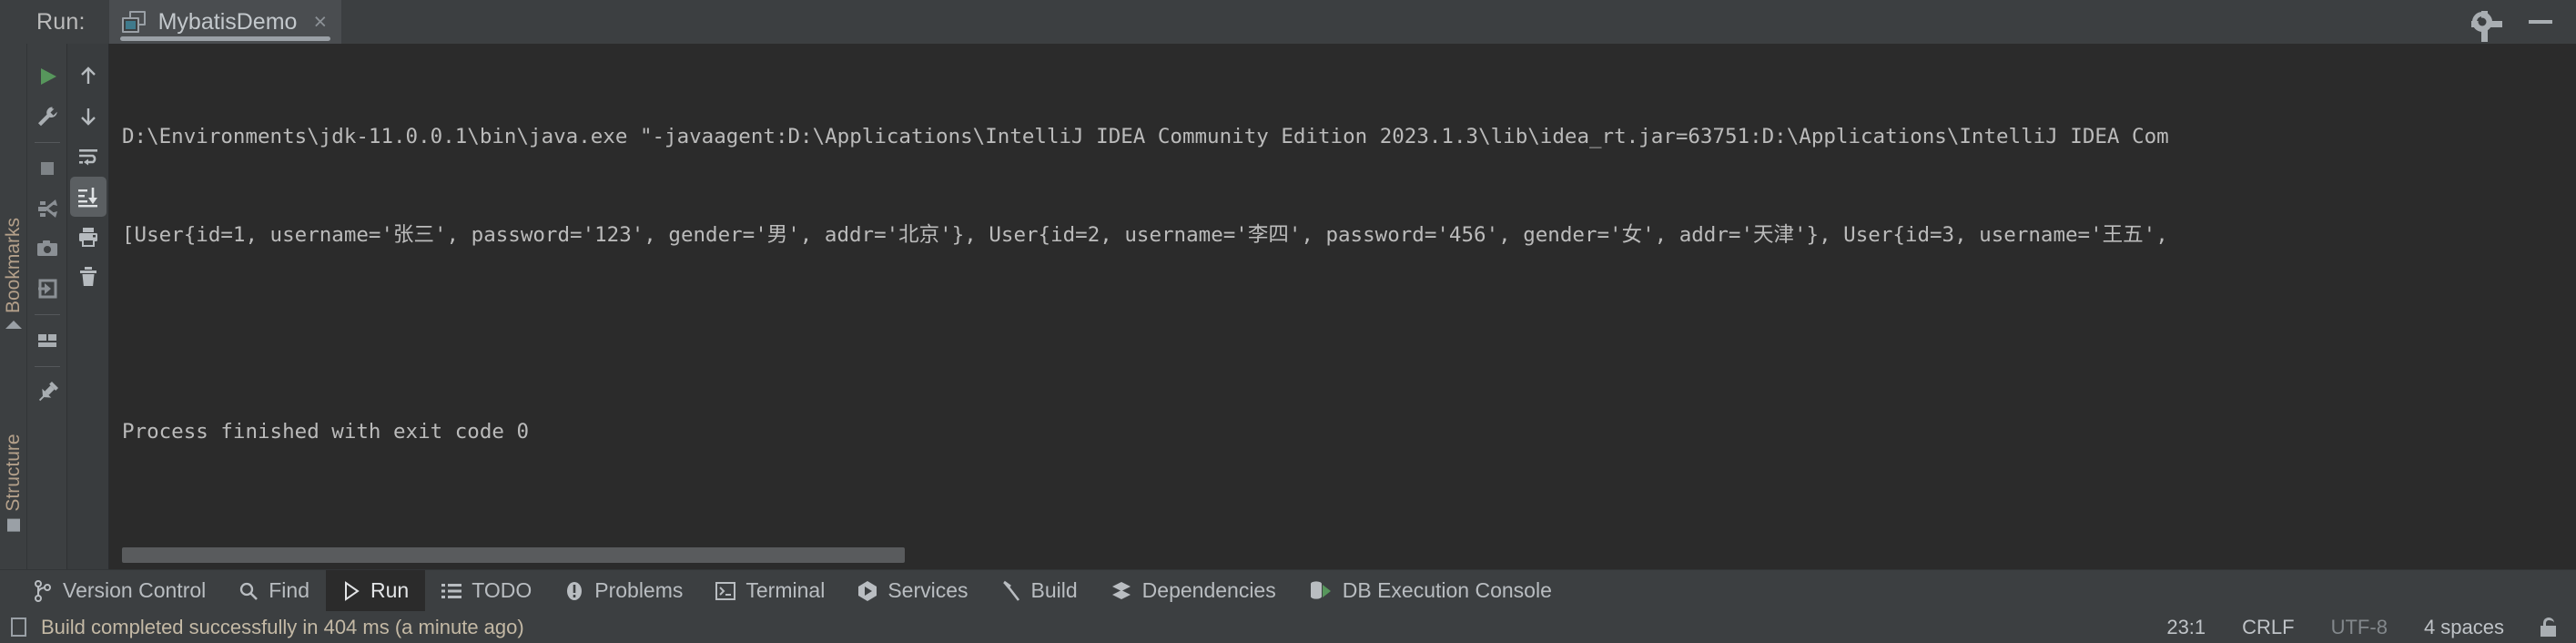 The image size is (2576, 643). I want to click on stripe-button-structure: Structure, so click(13, 483).